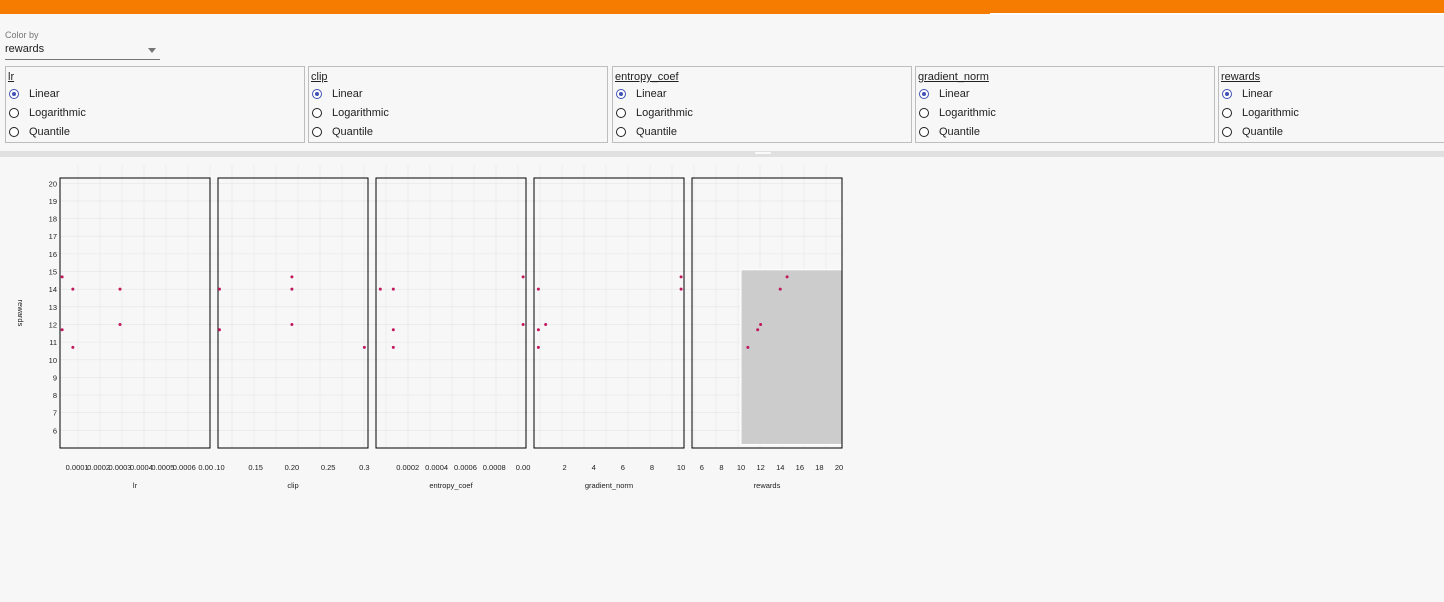 The width and height of the screenshot is (1444, 602). Describe the element at coordinates (82, 51) in the screenshot. I see `color-by-select: rewards` at that location.